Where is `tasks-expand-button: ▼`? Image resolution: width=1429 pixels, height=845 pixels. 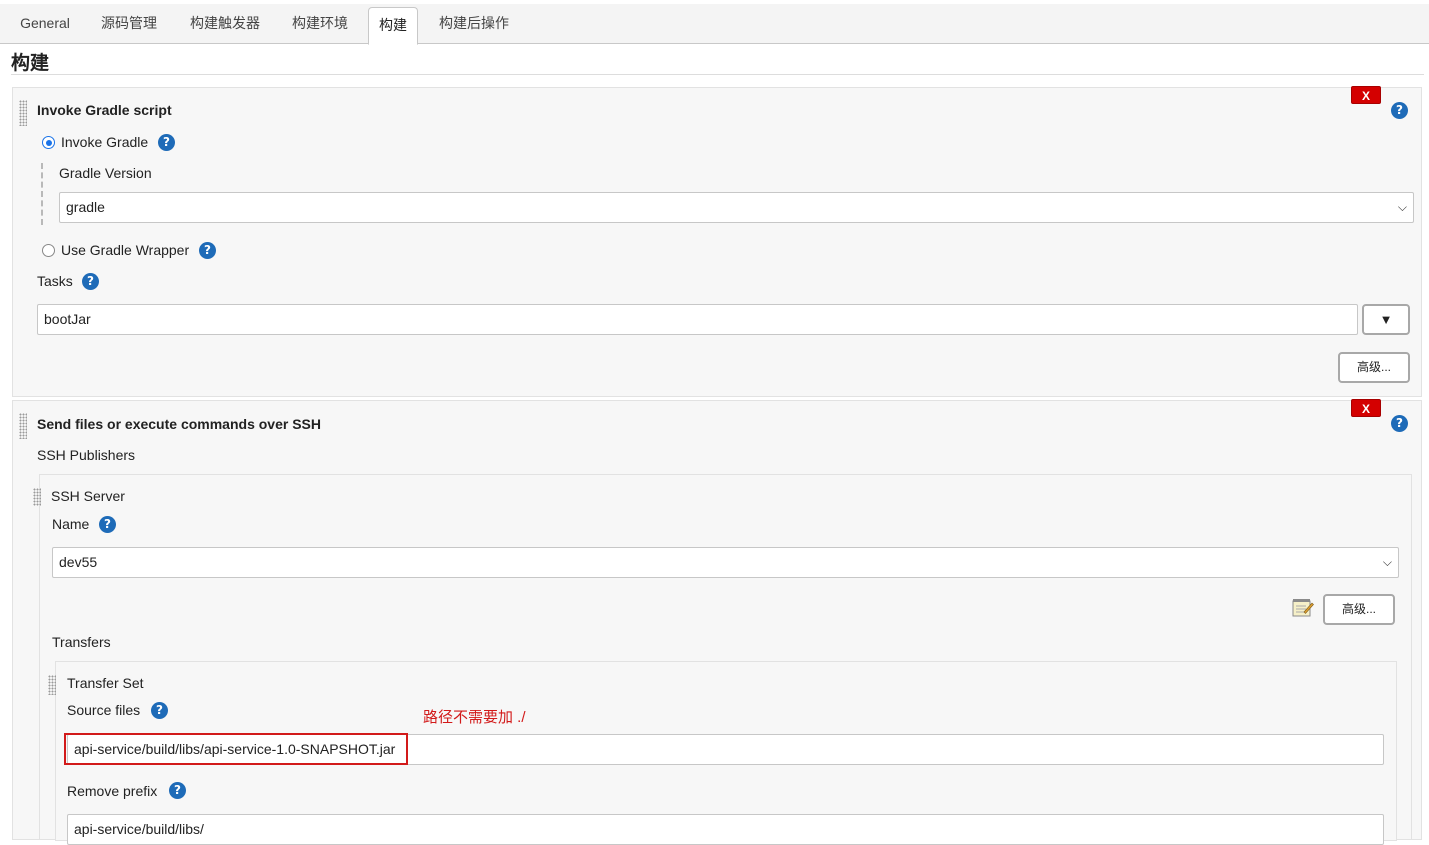
tasks-expand-button: ▼ is located at coordinates (1386, 319).